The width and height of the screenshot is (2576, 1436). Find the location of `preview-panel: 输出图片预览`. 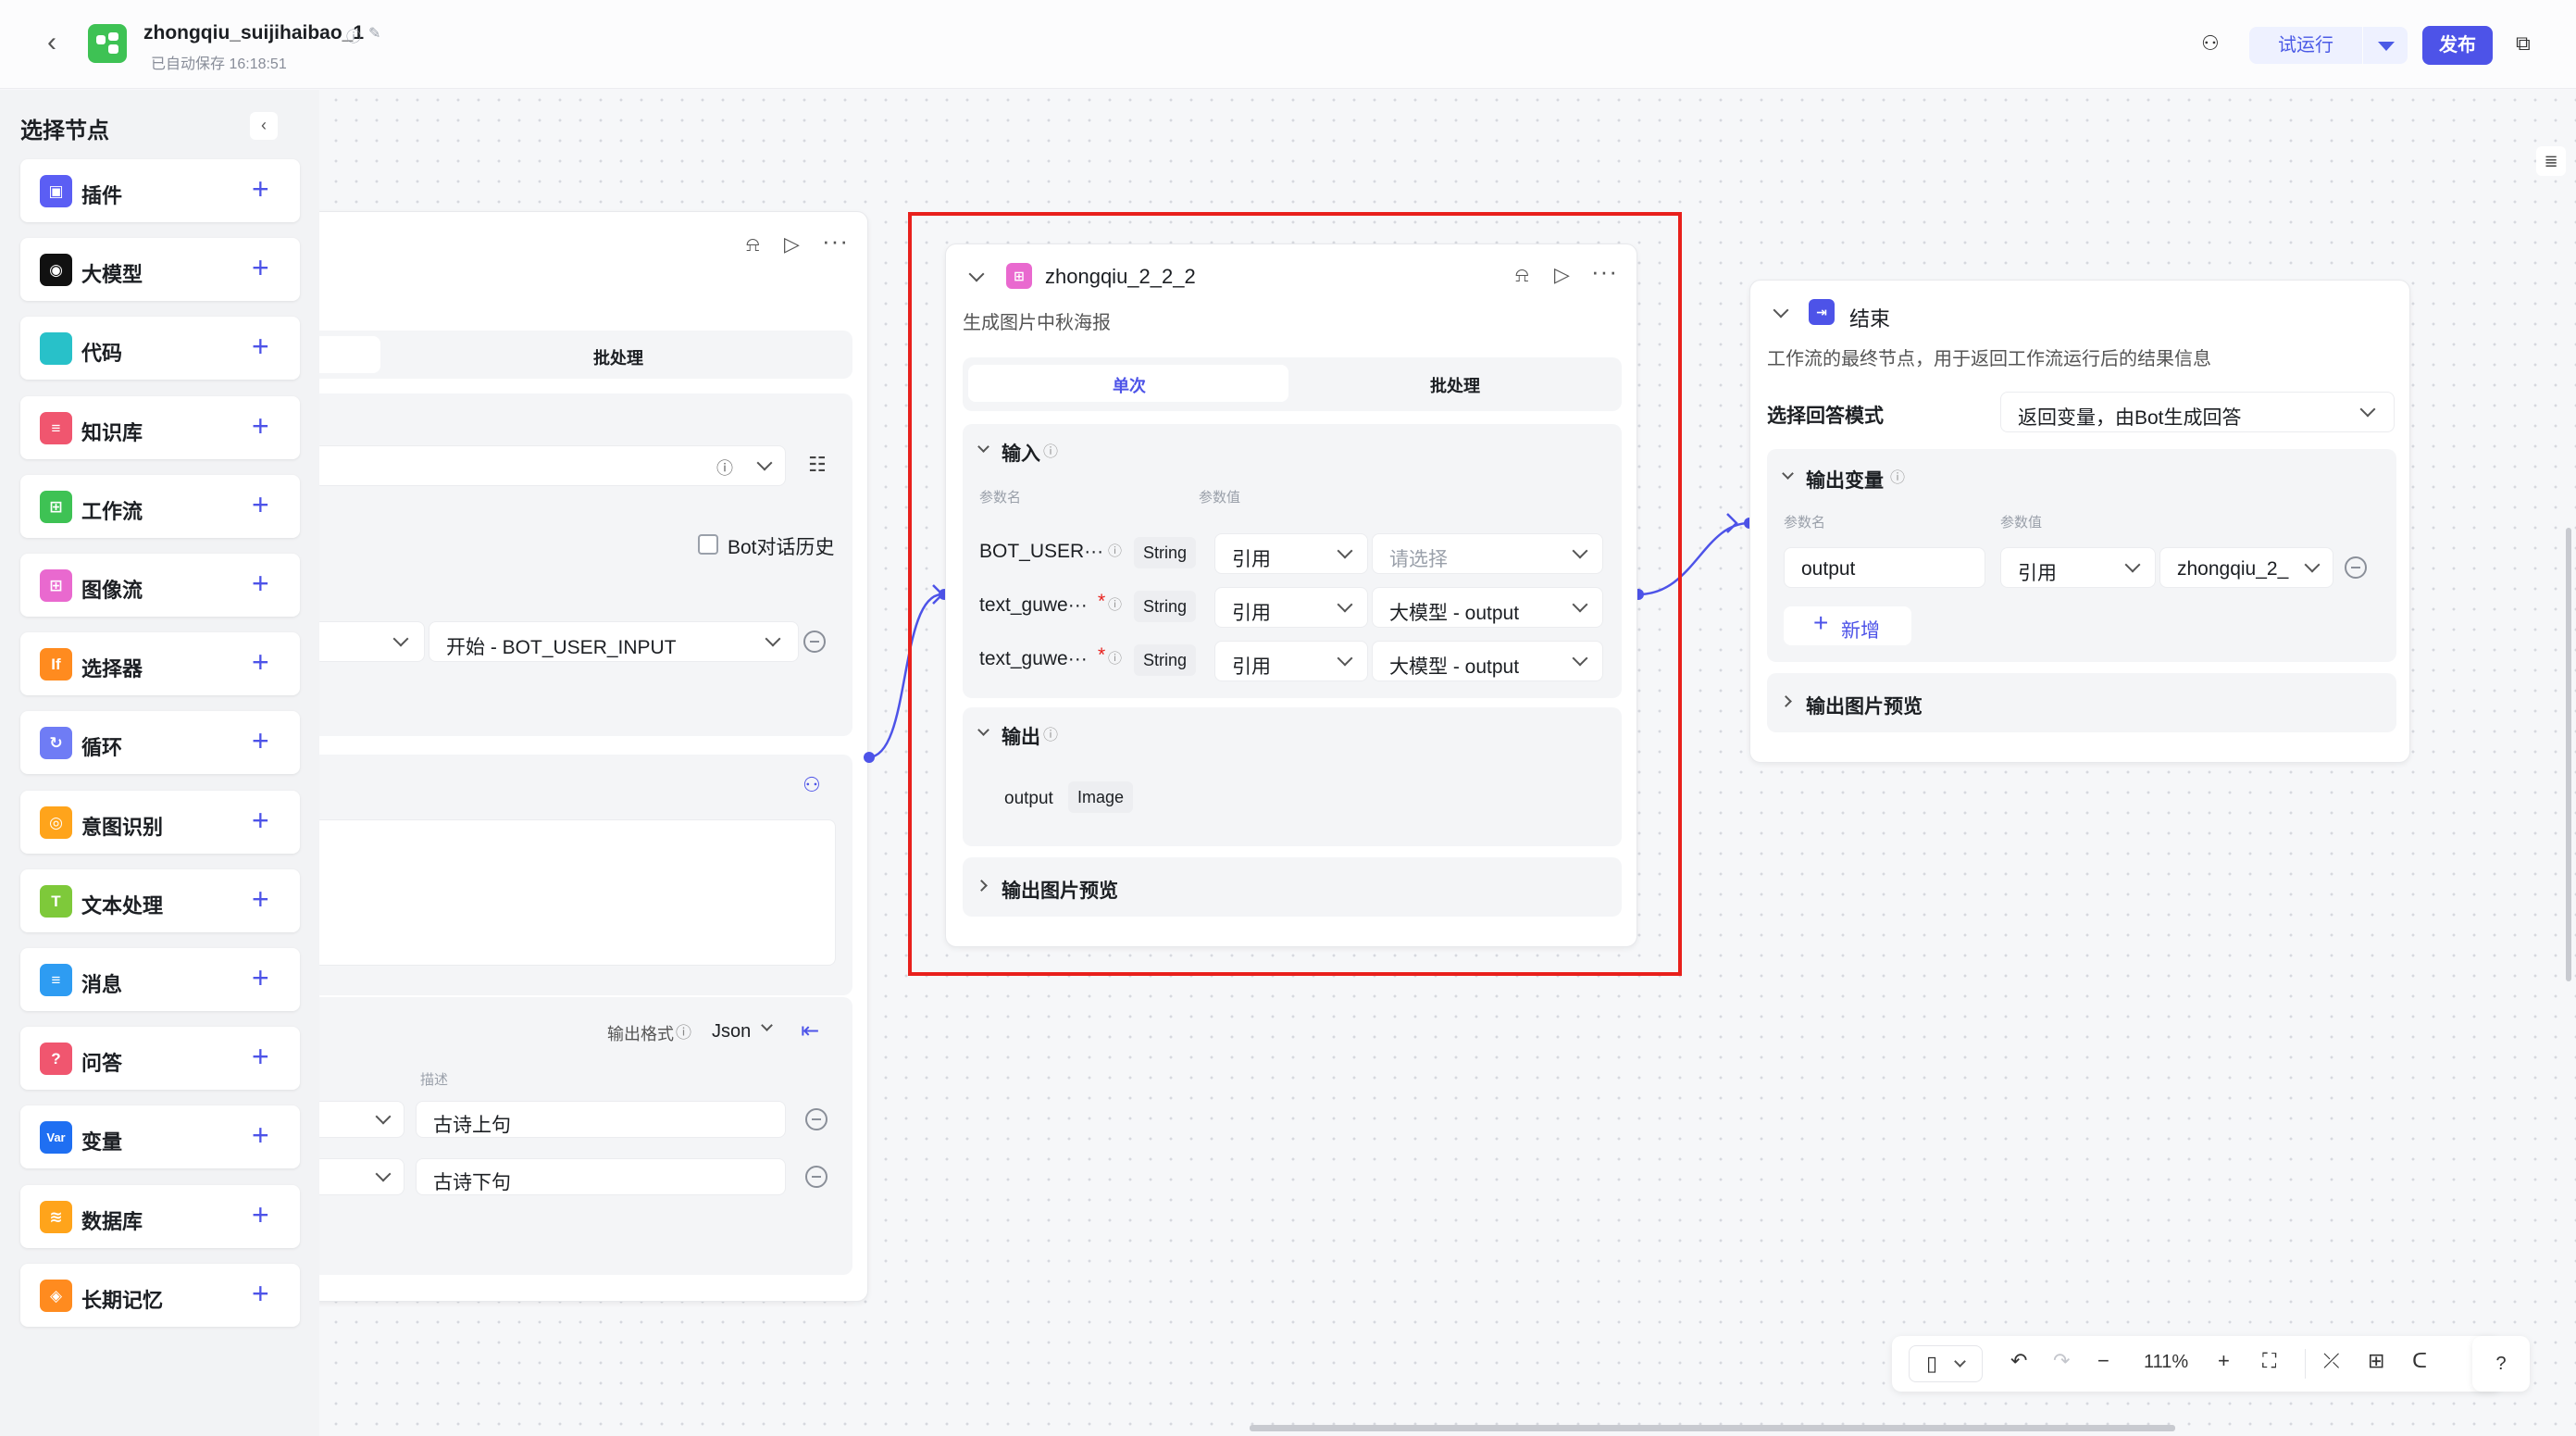

preview-panel: 输出图片预览 is located at coordinates (1292, 887).